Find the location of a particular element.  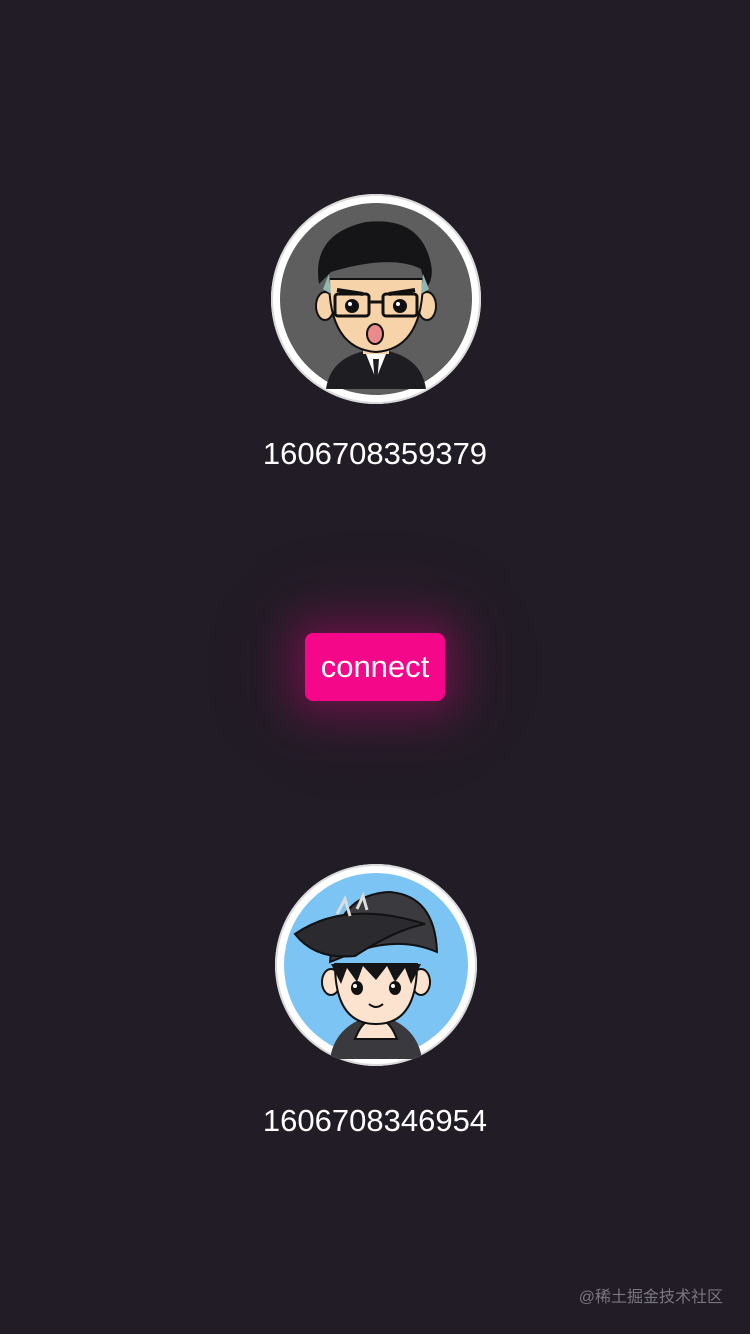

callee-avatar is located at coordinates (376, 965).